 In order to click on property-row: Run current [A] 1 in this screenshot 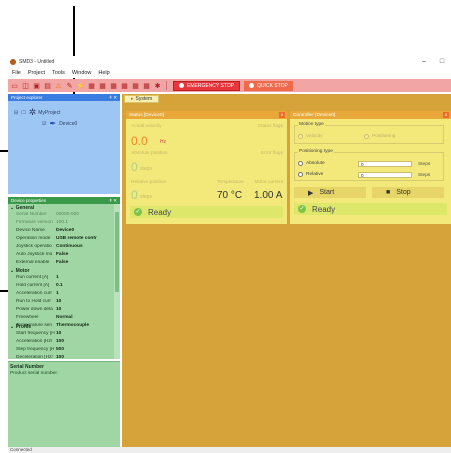, I will do `click(34, 278)`.